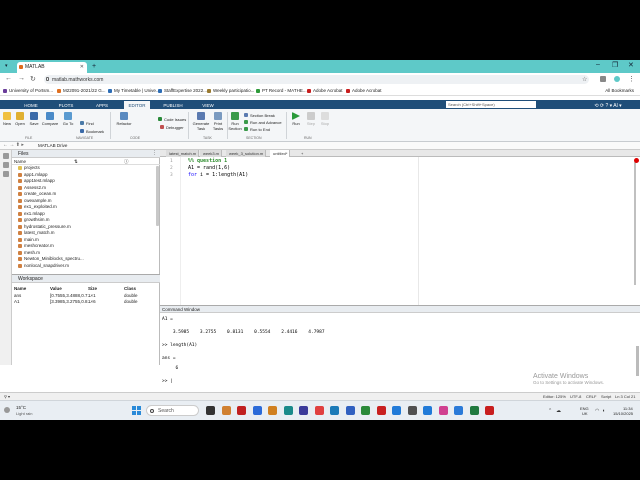 The height and width of the screenshot is (480, 640). I want to click on generate-task-button: Generate Task, so click(201, 121).